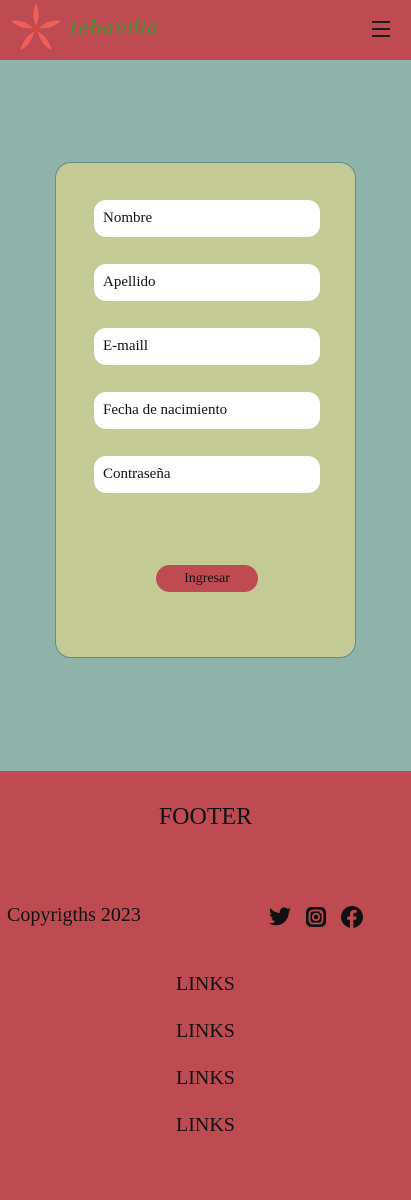  Describe the element at coordinates (207, 578) in the screenshot. I see `ingresar-button: Ingresar` at that location.